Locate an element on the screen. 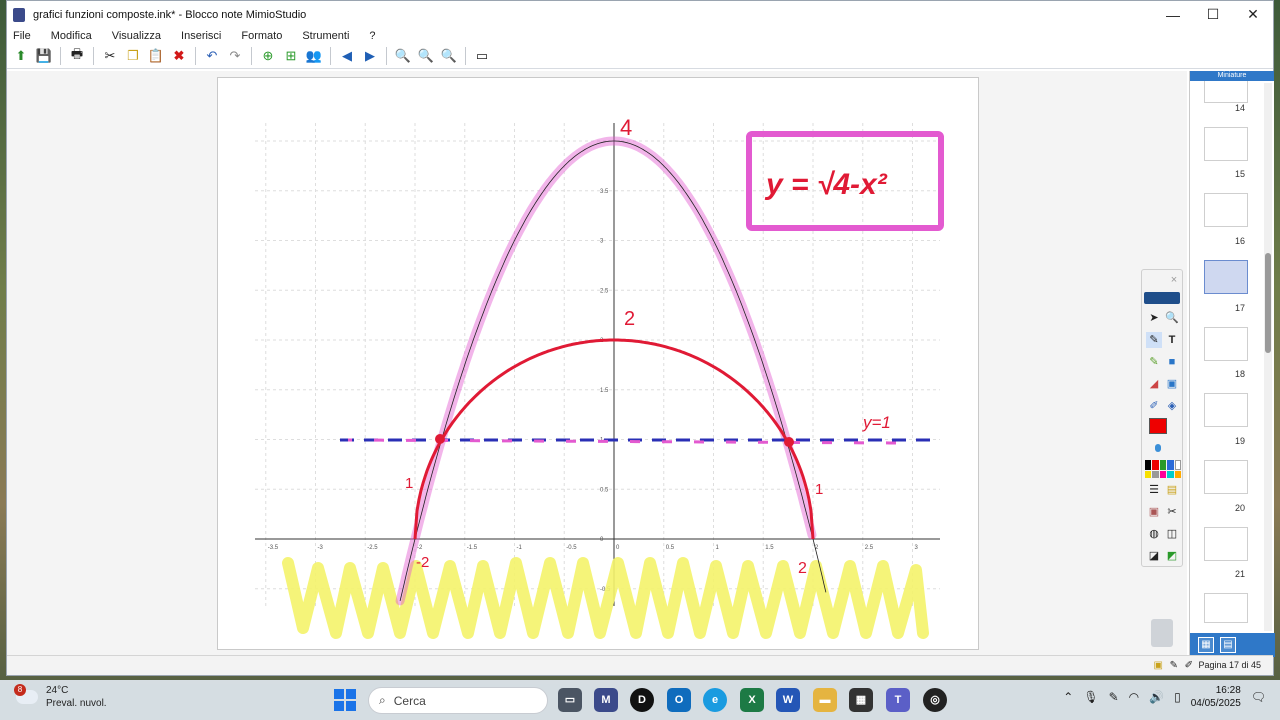 This screenshot has width=1280, height=720. color-palette is located at coordinates (1163, 469).